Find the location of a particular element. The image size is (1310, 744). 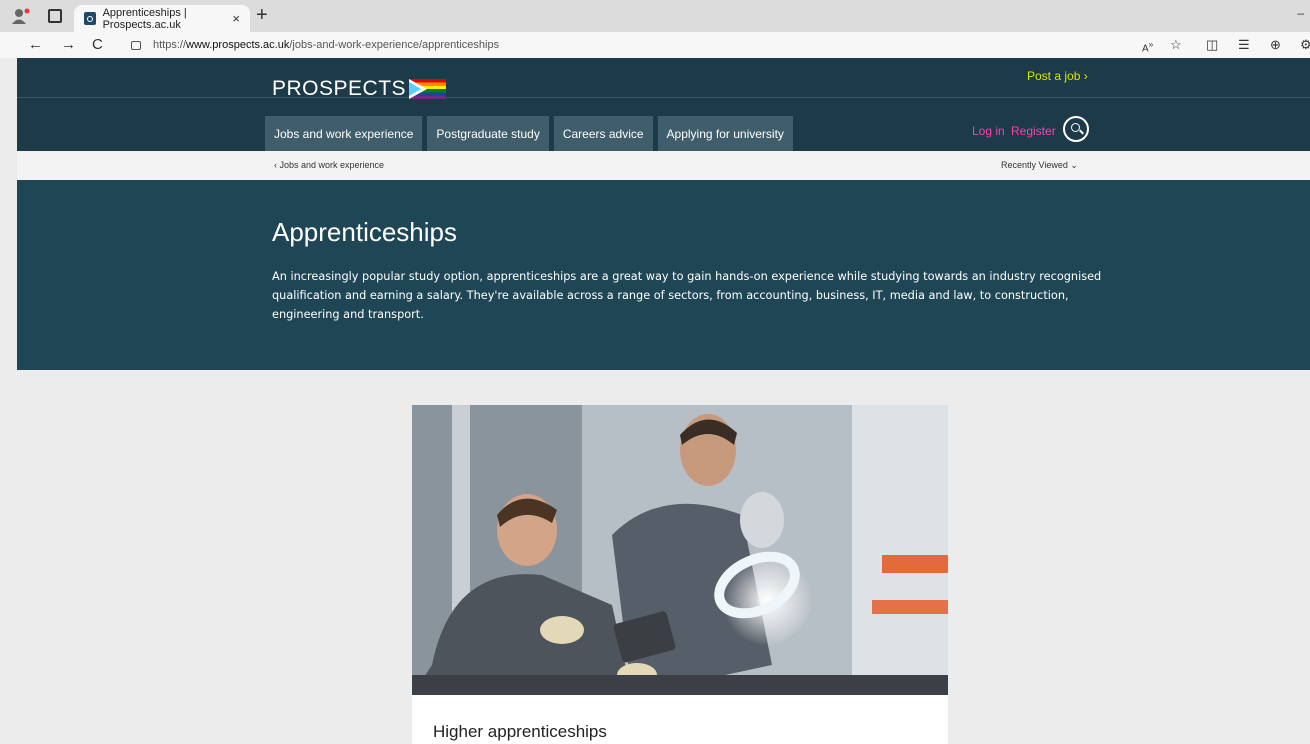

browser-tab: Apprenticeships | Prospects.ac.uk × is located at coordinates (162, 18).